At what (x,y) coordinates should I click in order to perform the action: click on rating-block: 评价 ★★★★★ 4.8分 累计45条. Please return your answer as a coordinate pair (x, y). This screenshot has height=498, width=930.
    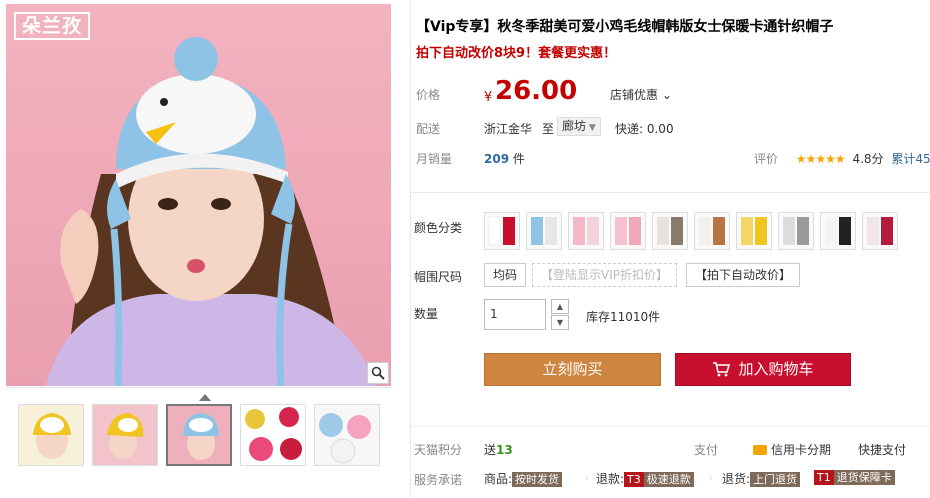
    Looking at the image, I should click on (842, 158).